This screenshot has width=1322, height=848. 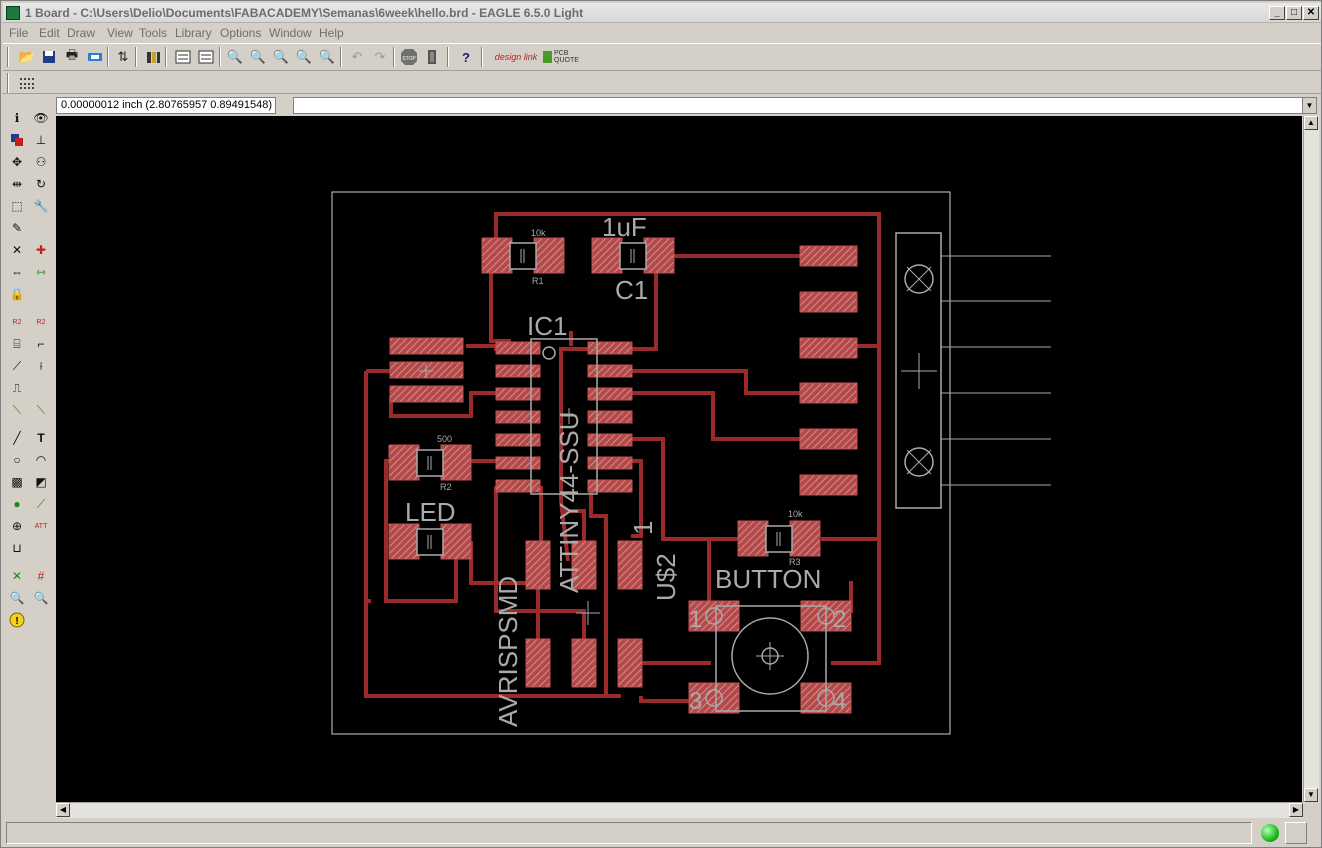 What do you see at coordinates (95, 57) in the screenshot?
I see `cam-processor-icon` at bounding box center [95, 57].